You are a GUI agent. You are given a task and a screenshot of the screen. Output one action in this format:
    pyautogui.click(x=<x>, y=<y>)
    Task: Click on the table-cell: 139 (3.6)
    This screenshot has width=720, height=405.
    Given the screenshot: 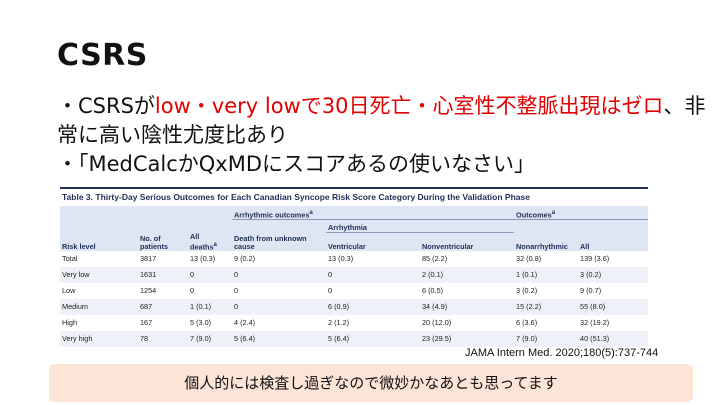 What is the action you would take?
    pyautogui.click(x=595, y=259)
    